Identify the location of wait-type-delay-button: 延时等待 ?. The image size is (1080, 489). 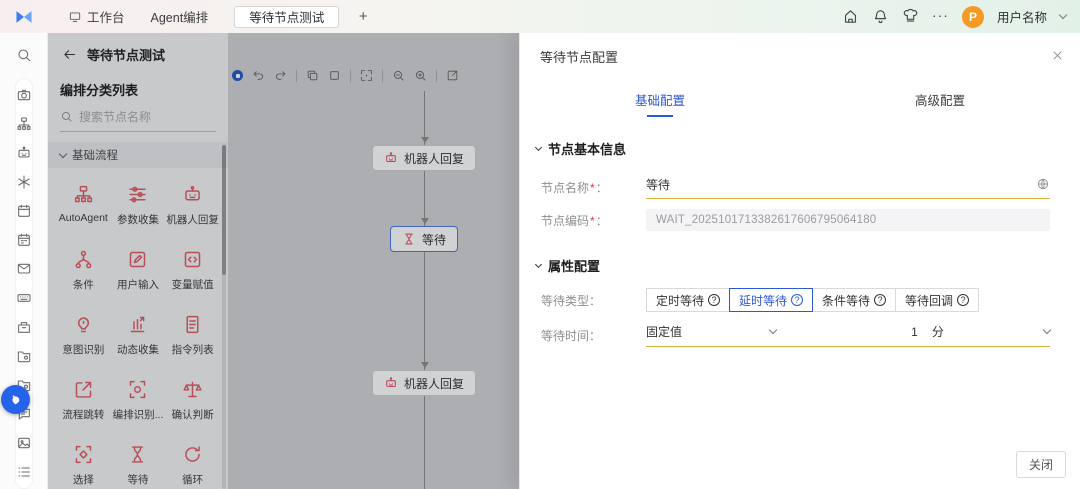
(771, 300).